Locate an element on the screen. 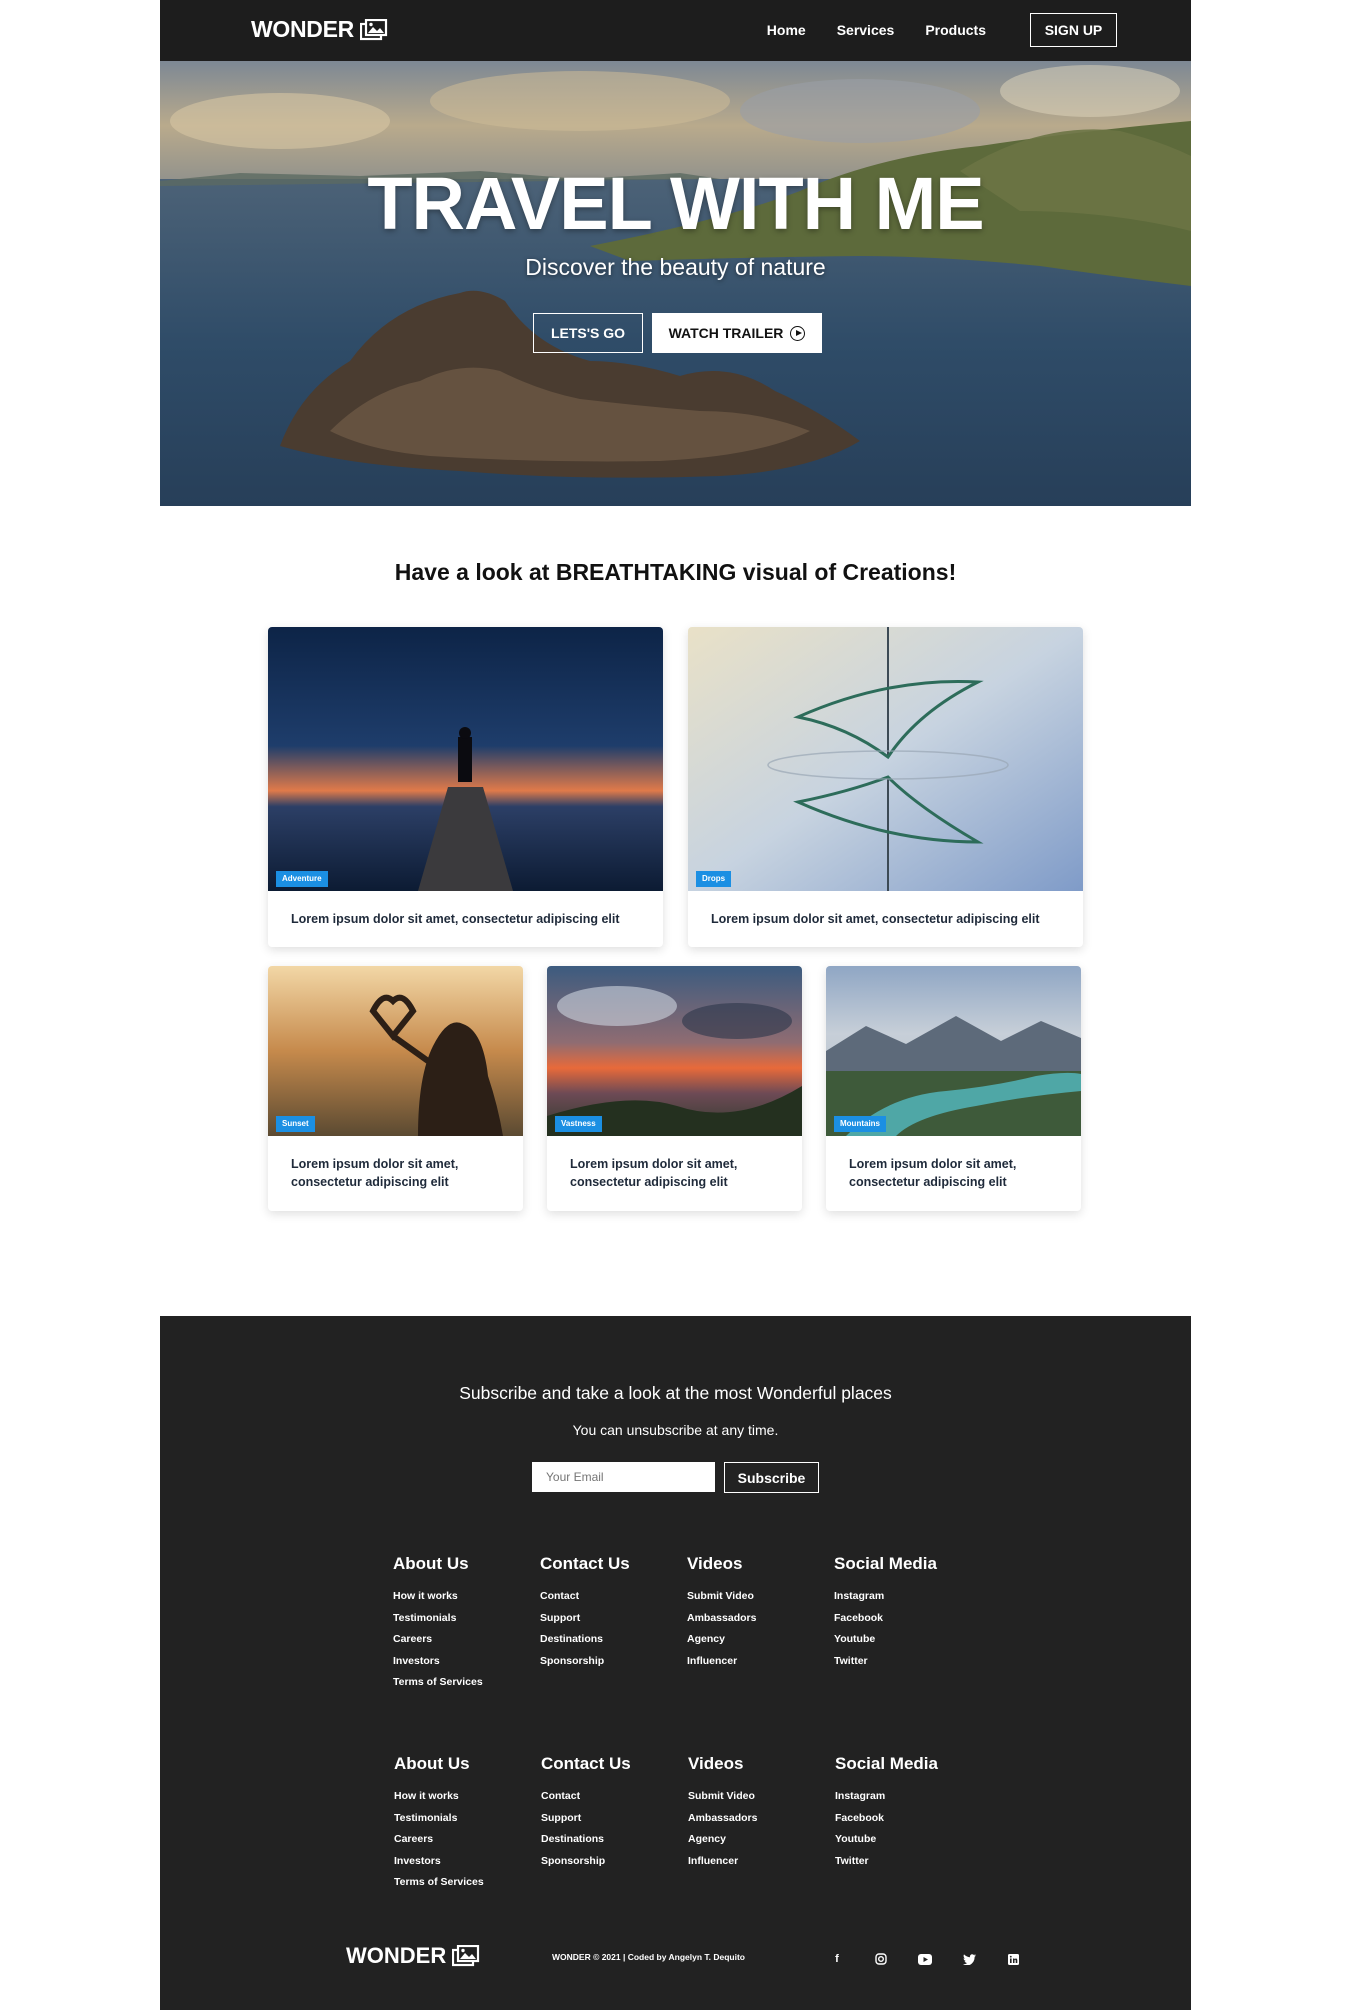  hero-title: TRAVEL WITH ME is located at coordinates (675, 203).